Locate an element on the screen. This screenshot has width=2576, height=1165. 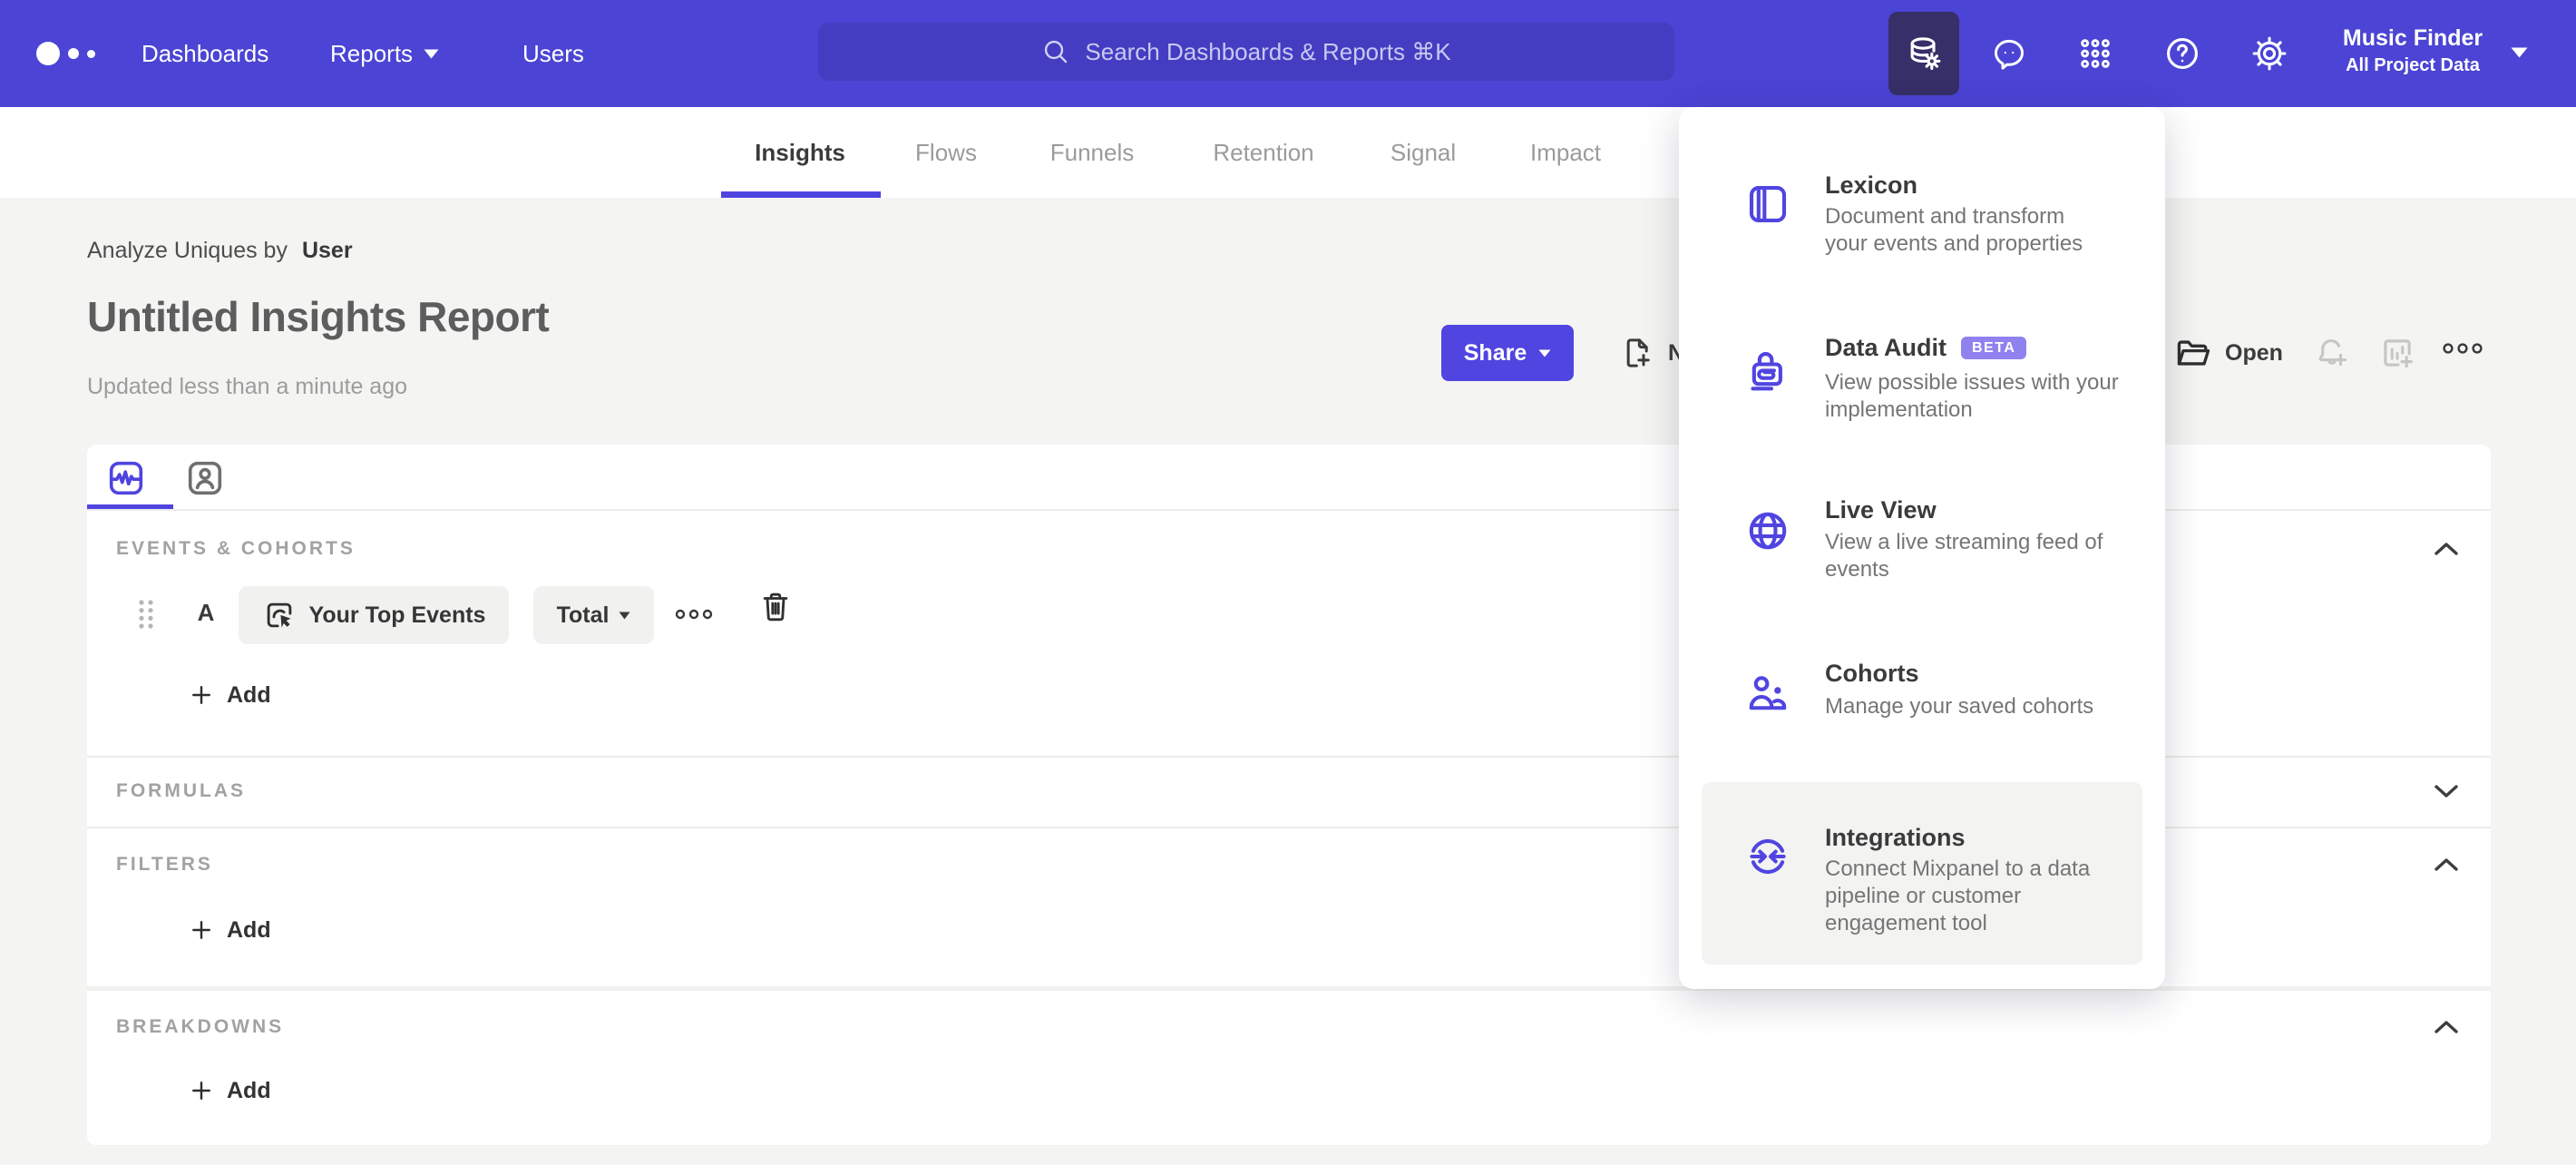
data-management-button is located at coordinates (1923, 53).